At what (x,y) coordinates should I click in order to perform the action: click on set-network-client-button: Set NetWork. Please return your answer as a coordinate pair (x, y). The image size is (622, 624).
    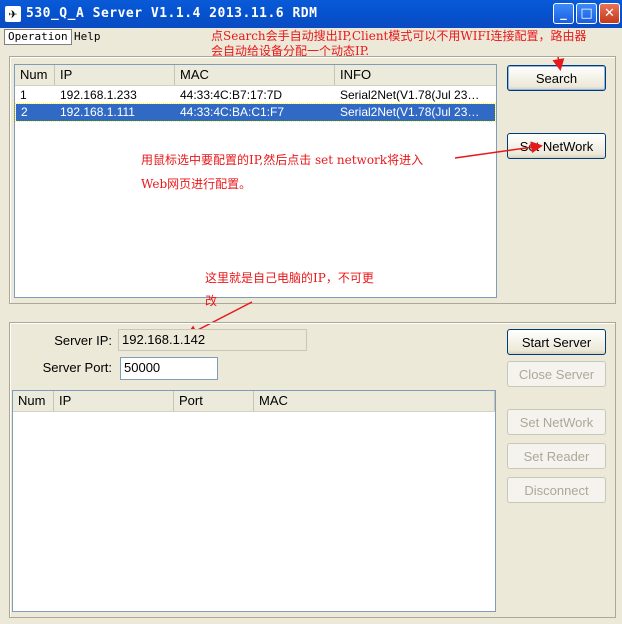
    Looking at the image, I should click on (556, 422).